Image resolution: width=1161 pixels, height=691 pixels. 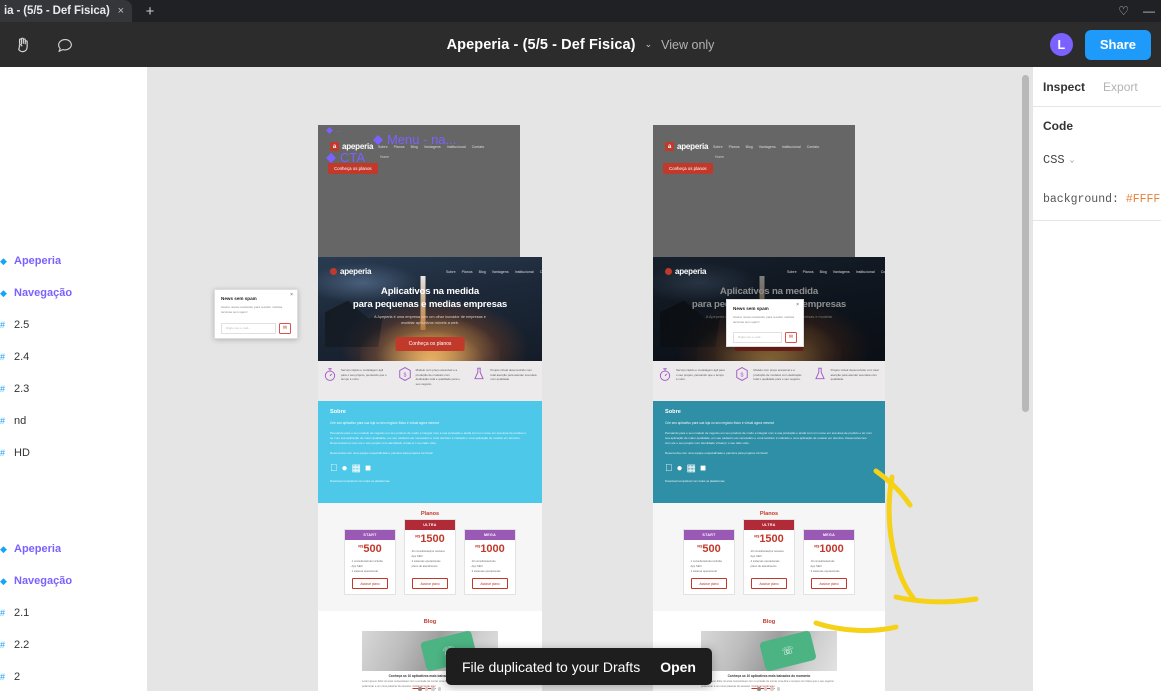 I want to click on bookmark-icon: ♡, so click(x=1123, y=11).